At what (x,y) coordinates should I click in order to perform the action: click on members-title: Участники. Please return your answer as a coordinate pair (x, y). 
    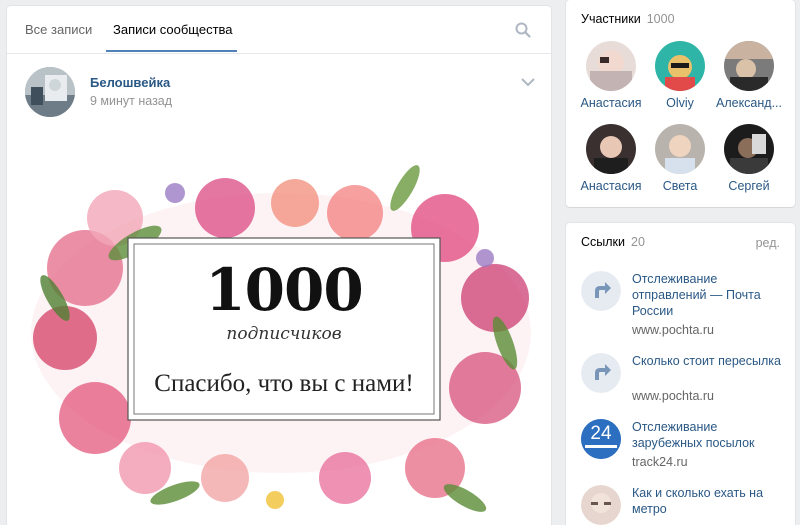
    Looking at the image, I should click on (611, 19).